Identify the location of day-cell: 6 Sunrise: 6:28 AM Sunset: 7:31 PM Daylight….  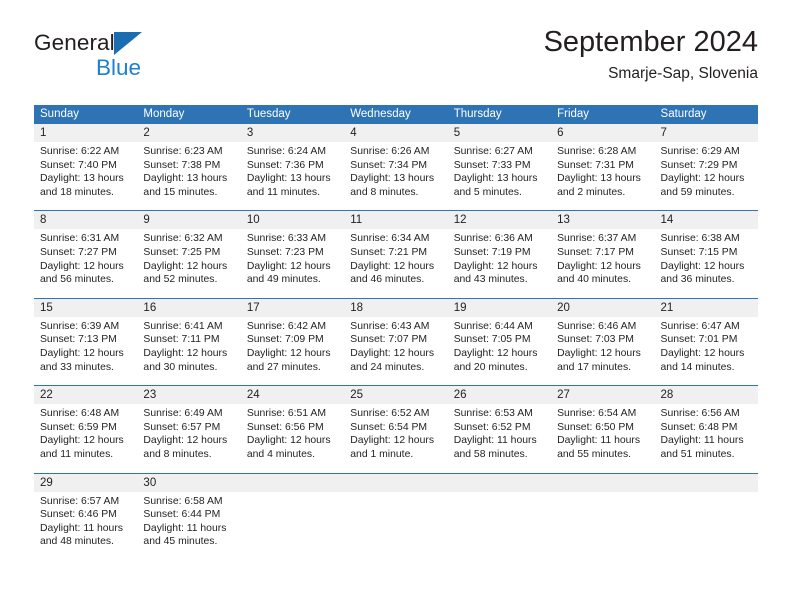
(603, 167).